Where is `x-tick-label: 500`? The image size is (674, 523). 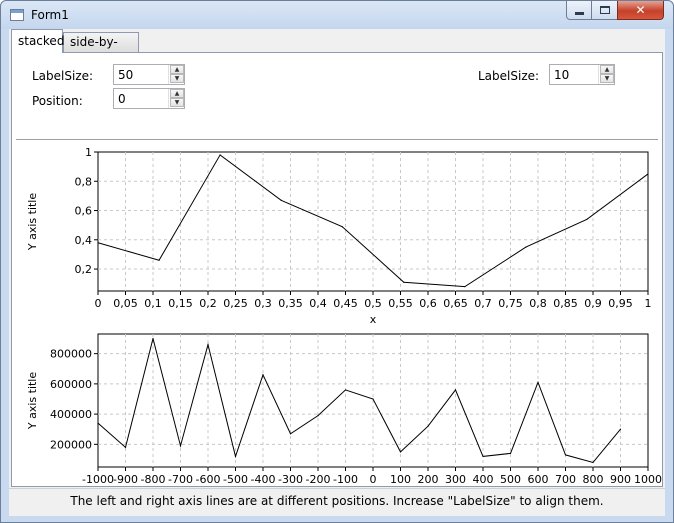 x-tick-label: 500 is located at coordinates (510, 479).